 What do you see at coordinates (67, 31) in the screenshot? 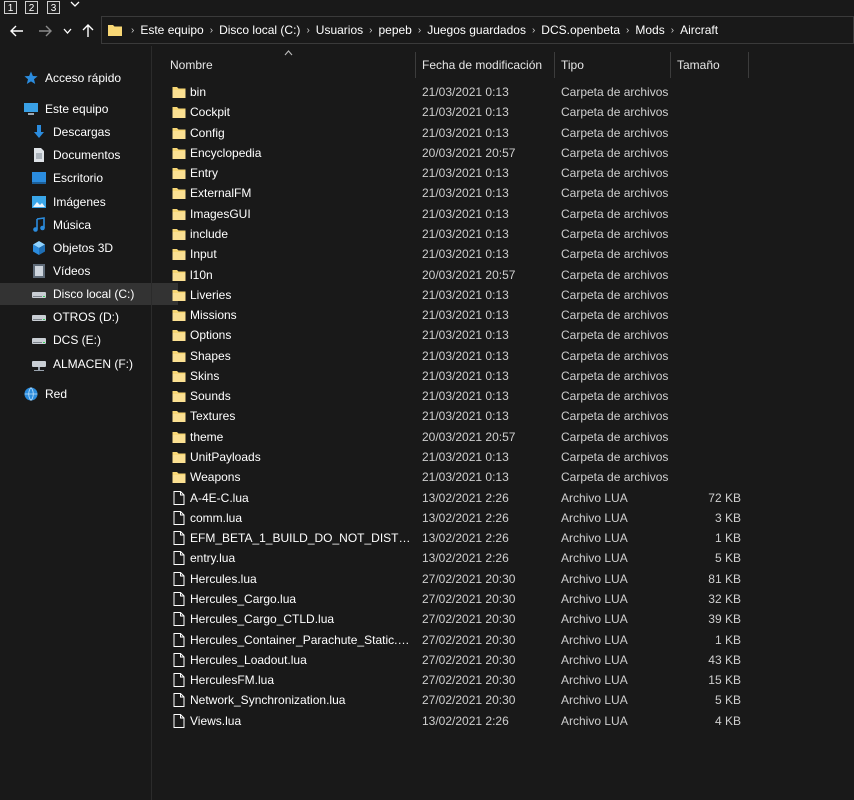
I see `recent-locations-button` at bounding box center [67, 31].